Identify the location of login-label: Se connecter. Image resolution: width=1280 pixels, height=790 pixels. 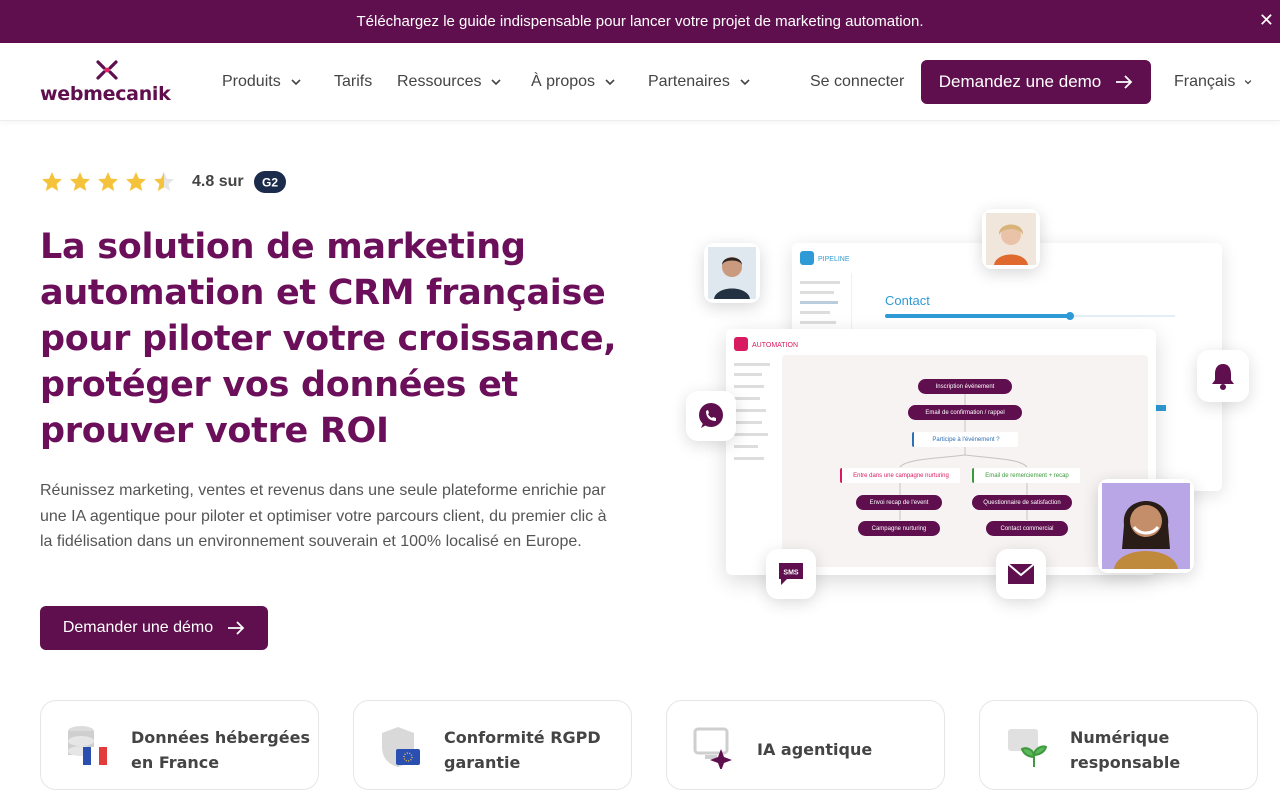
(857, 81).